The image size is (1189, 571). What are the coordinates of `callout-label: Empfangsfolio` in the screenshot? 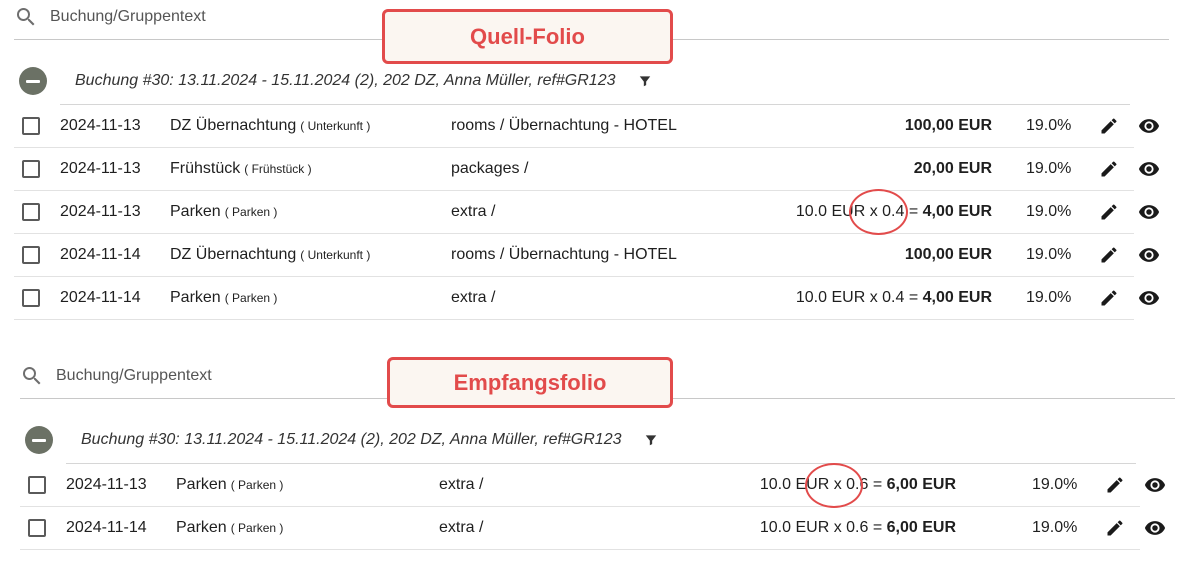 It's located at (530, 382).